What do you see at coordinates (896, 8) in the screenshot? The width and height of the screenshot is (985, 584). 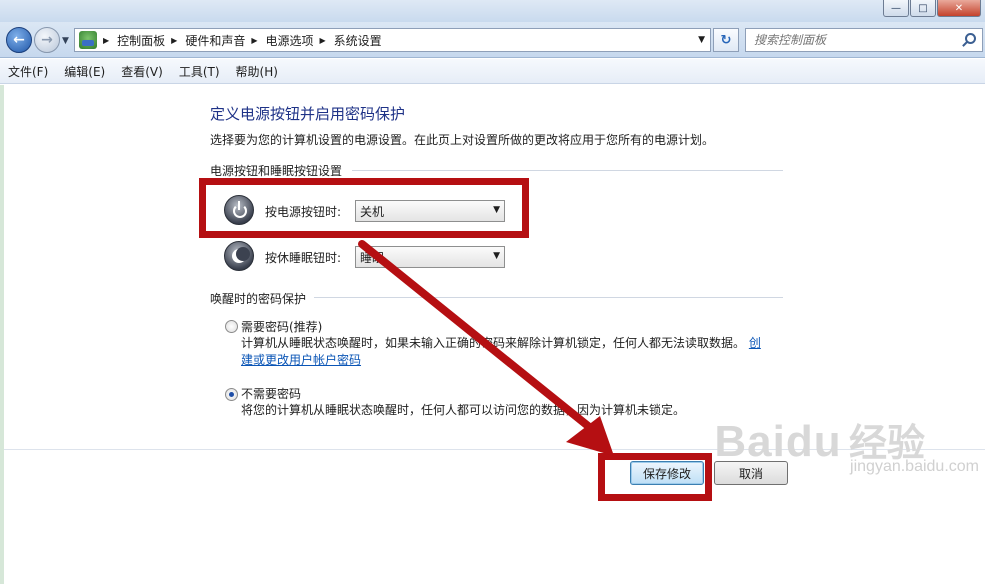 I see `minimize-button: —` at bounding box center [896, 8].